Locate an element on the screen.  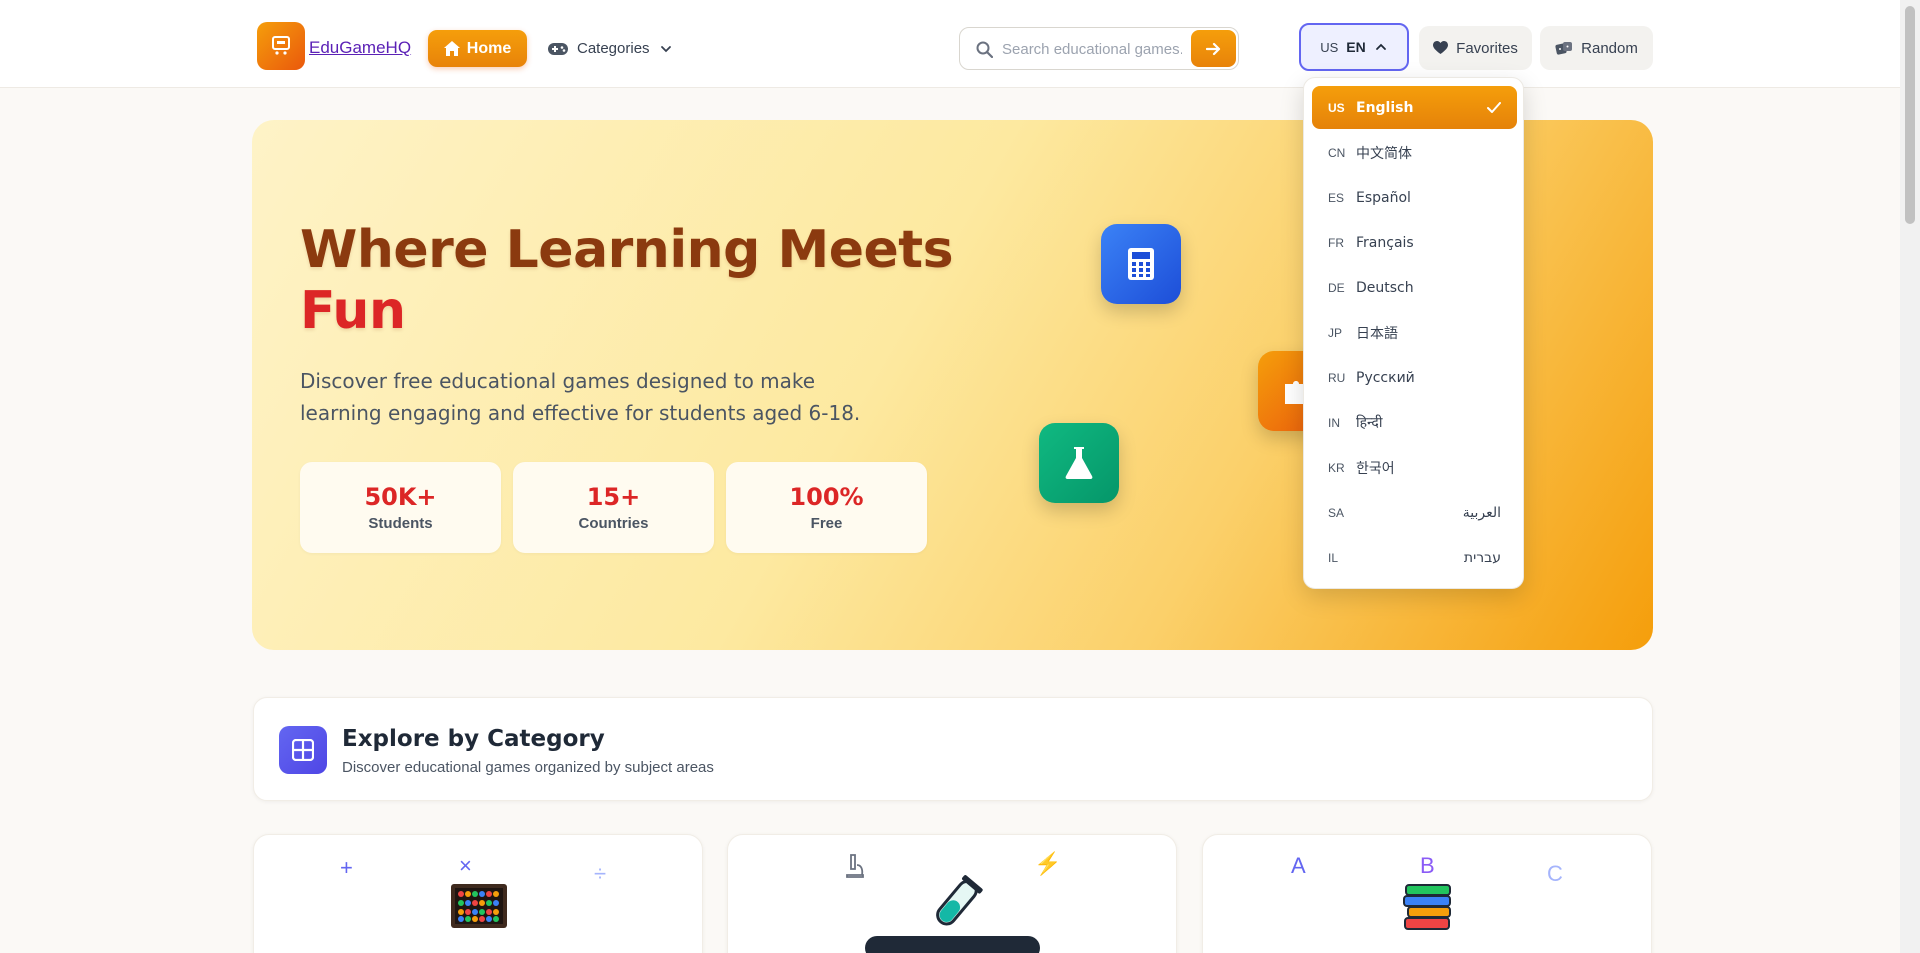
option-country-code: IL is located at coordinates (1333, 557).